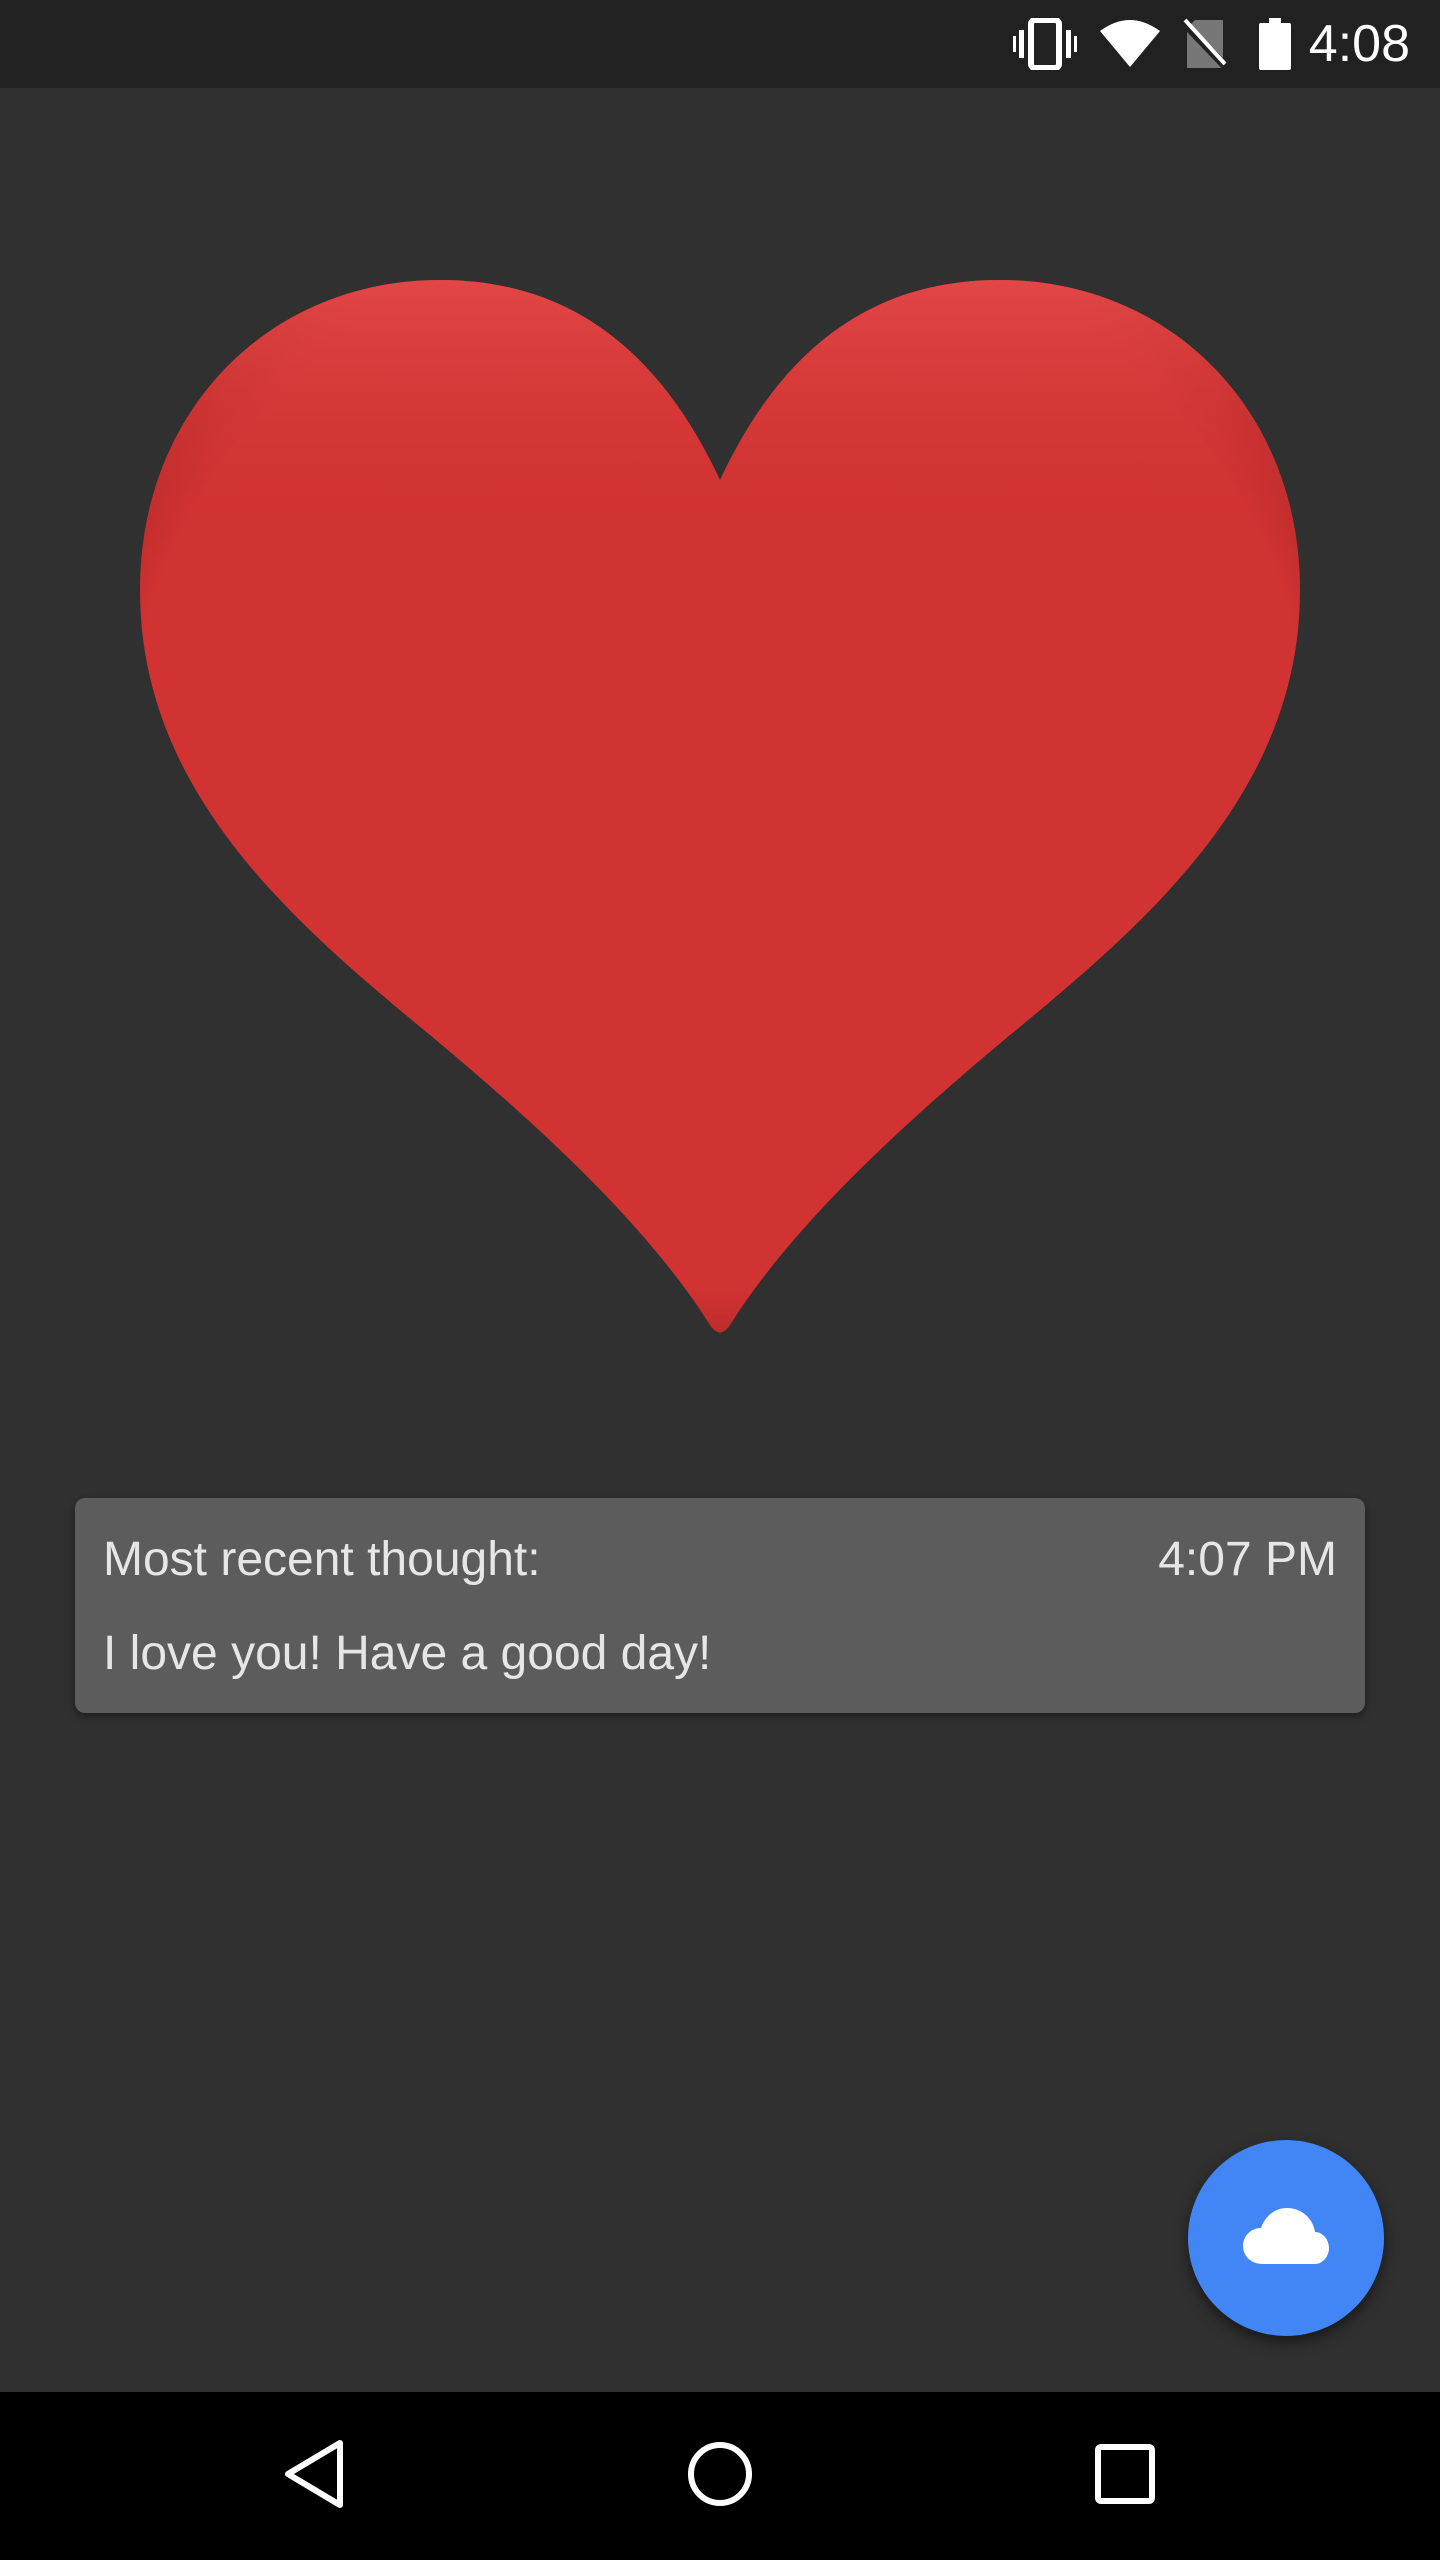 This screenshot has width=1440, height=2560. I want to click on cloud-icon, so click(1286, 2238).